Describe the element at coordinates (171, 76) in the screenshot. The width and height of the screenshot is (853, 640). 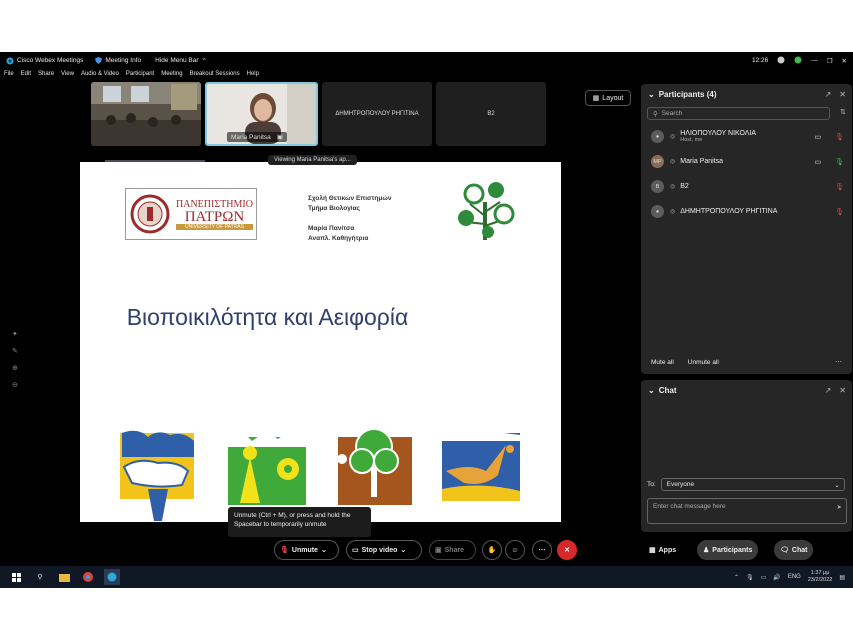
I see `menu-meeting: Meeting` at that location.